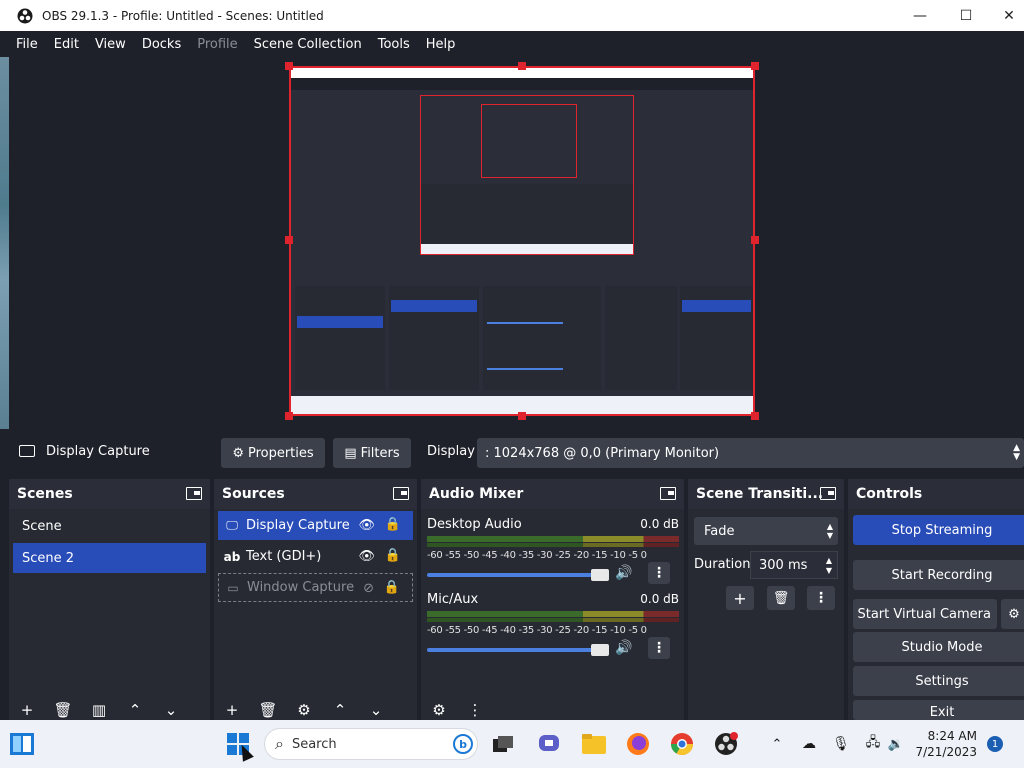 The image size is (1024, 768). I want to click on close-button: ✕, so click(1005, 15).